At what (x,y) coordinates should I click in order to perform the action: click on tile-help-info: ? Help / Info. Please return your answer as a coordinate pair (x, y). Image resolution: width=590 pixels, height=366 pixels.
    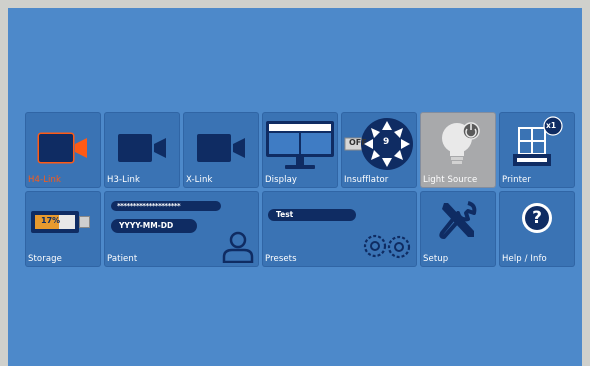
    Looking at the image, I should click on (537, 229).